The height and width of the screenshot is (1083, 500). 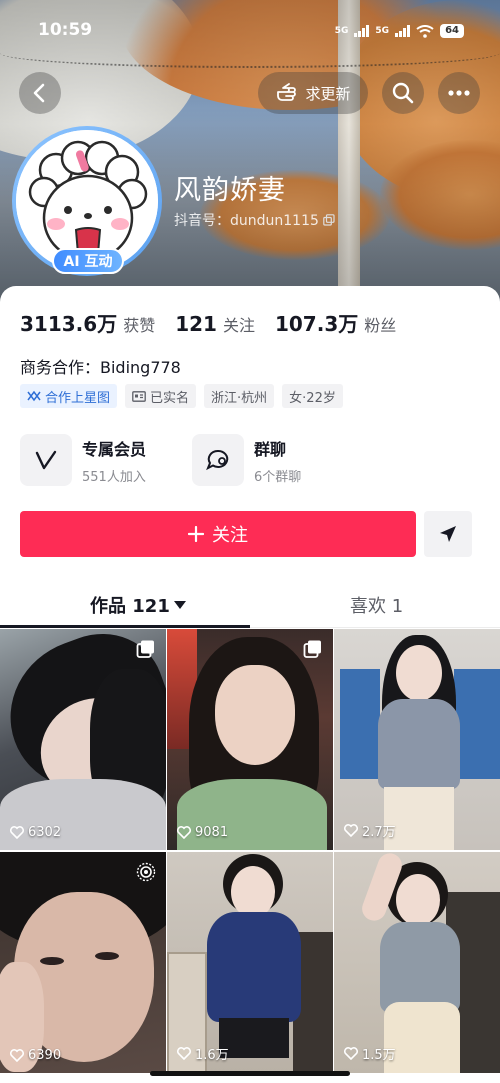 I want to click on profile-tags: 合作上星图 已实名 浙江·杭州 女·22岁, so click(x=181, y=396).